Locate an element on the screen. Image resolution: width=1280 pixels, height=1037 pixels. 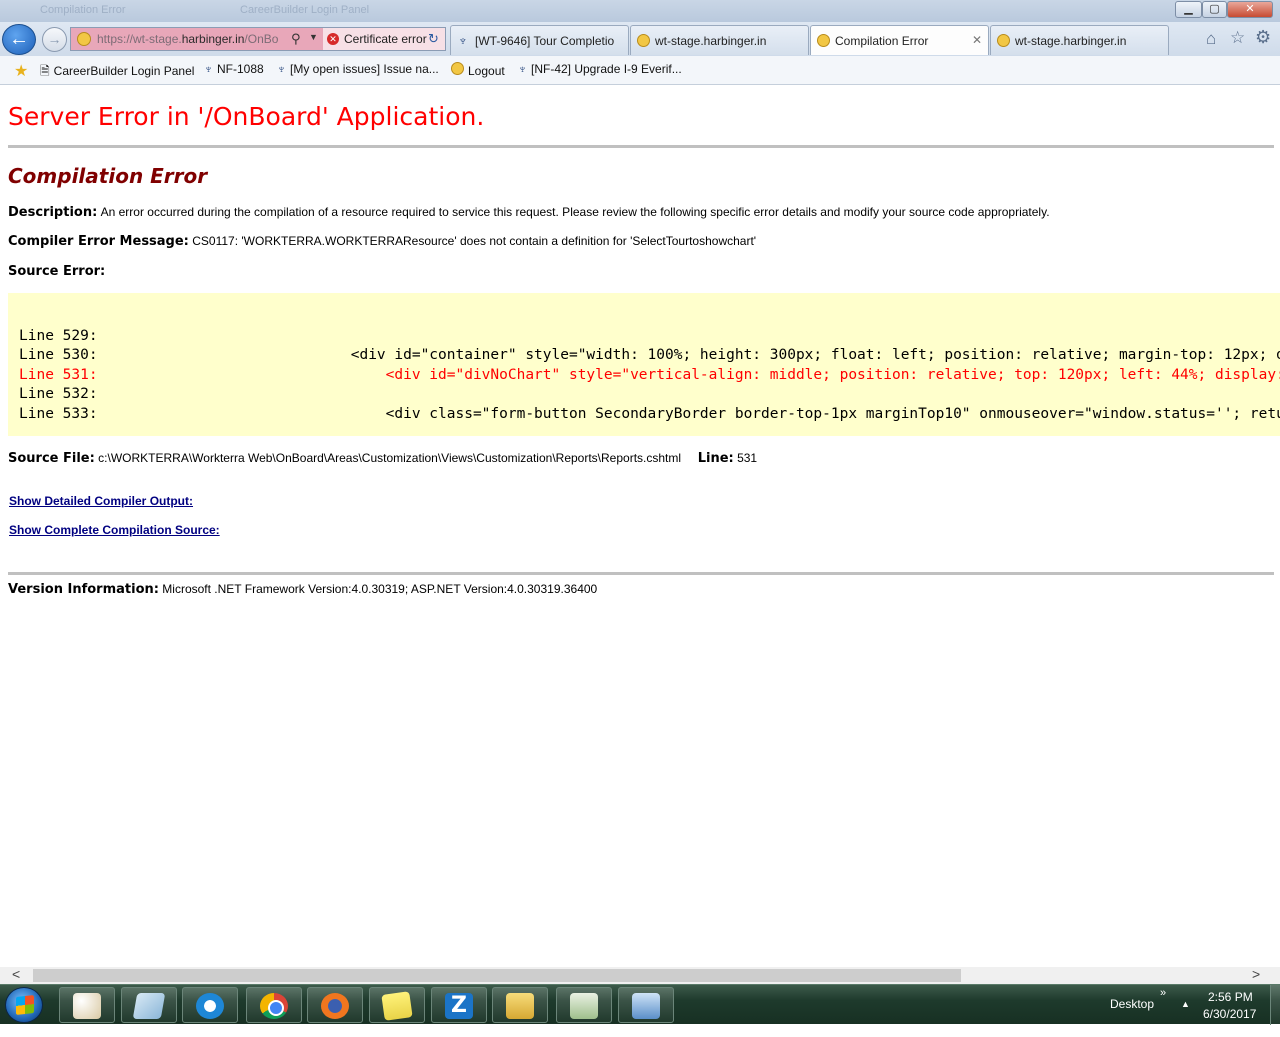
start-button is located at coordinates (24, 1005).